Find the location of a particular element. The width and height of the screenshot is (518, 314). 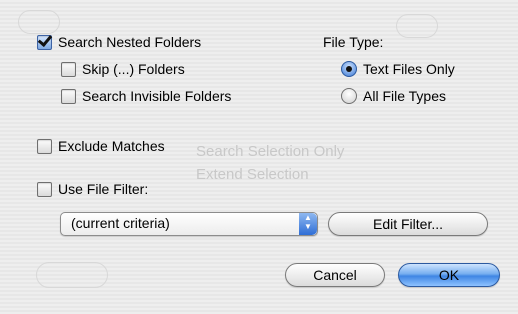

file-type-heading: File Type: is located at coordinates (353, 42).